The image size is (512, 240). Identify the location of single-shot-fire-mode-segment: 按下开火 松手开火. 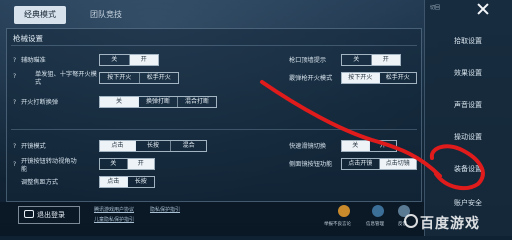
(139, 78).